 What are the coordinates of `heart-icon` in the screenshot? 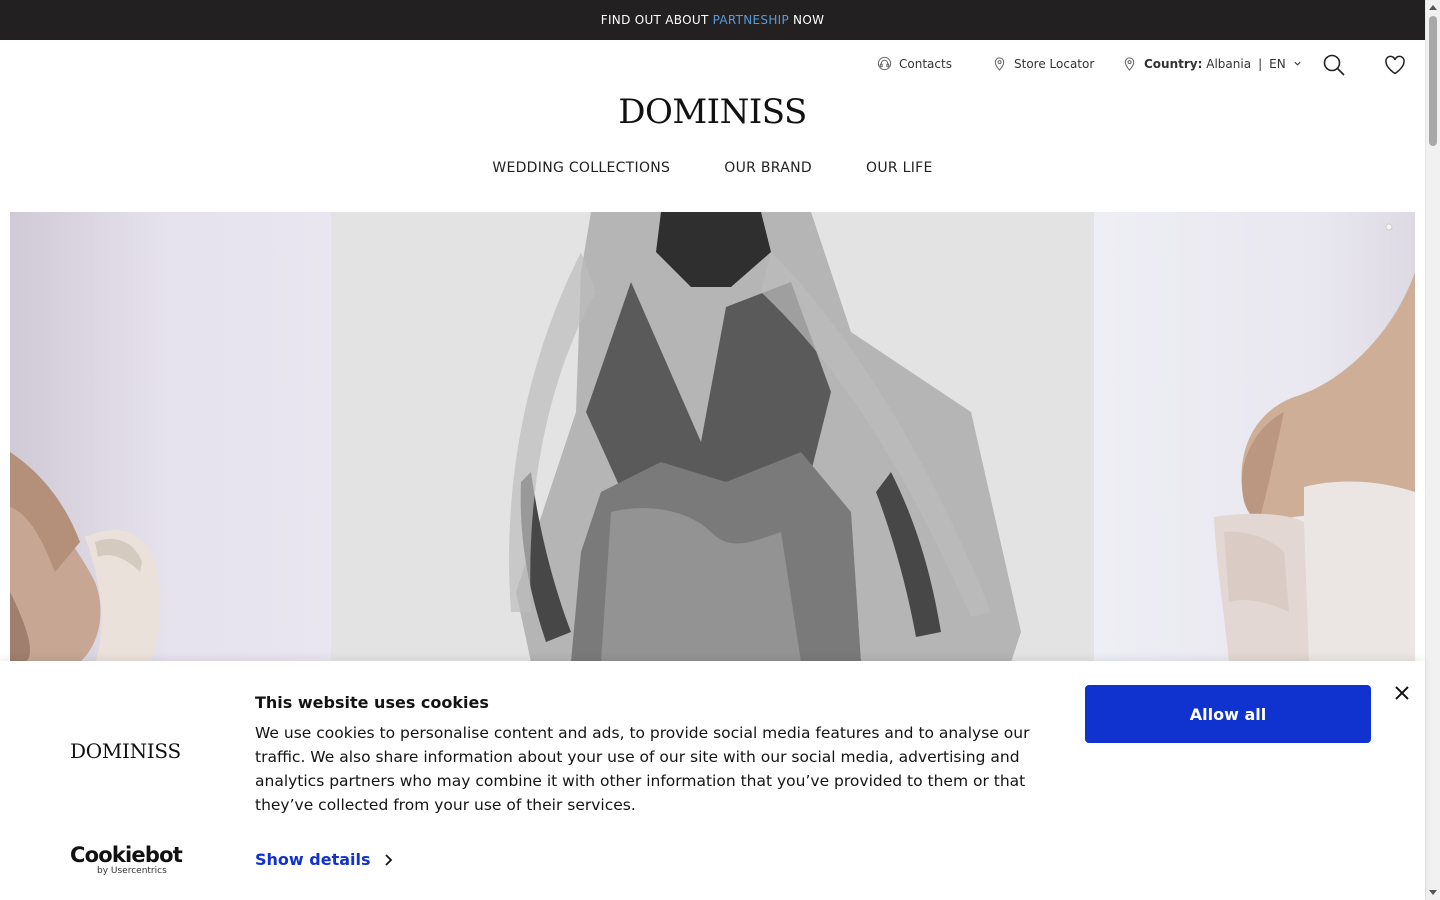 It's located at (1395, 65).